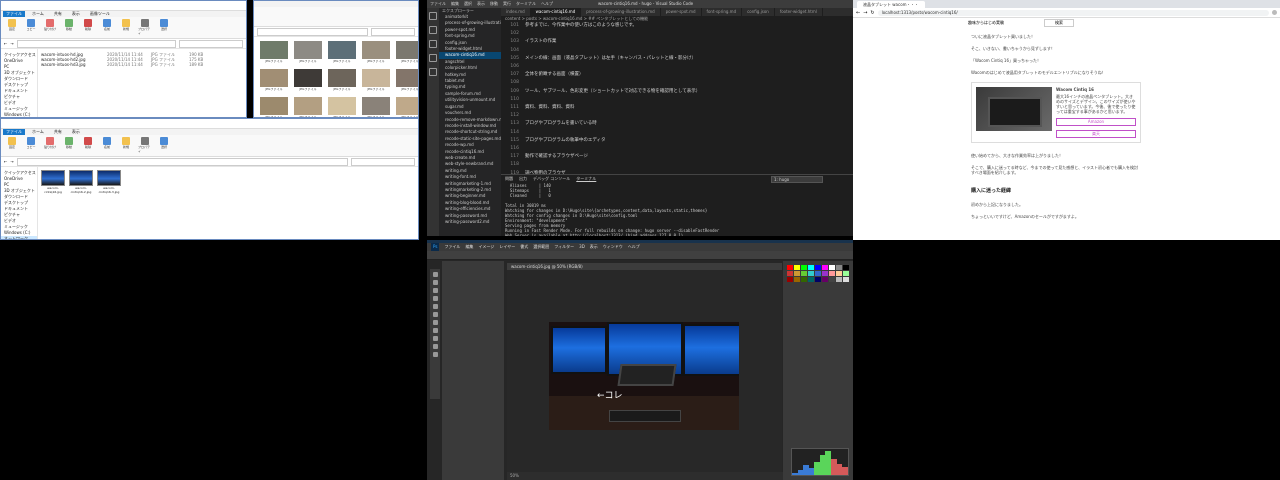 The image size is (1280, 480). What do you see at coordinates (681, 12) in the screenshot?
I see `editor-tab: power-spot.md` at bounding box center [681, 12].